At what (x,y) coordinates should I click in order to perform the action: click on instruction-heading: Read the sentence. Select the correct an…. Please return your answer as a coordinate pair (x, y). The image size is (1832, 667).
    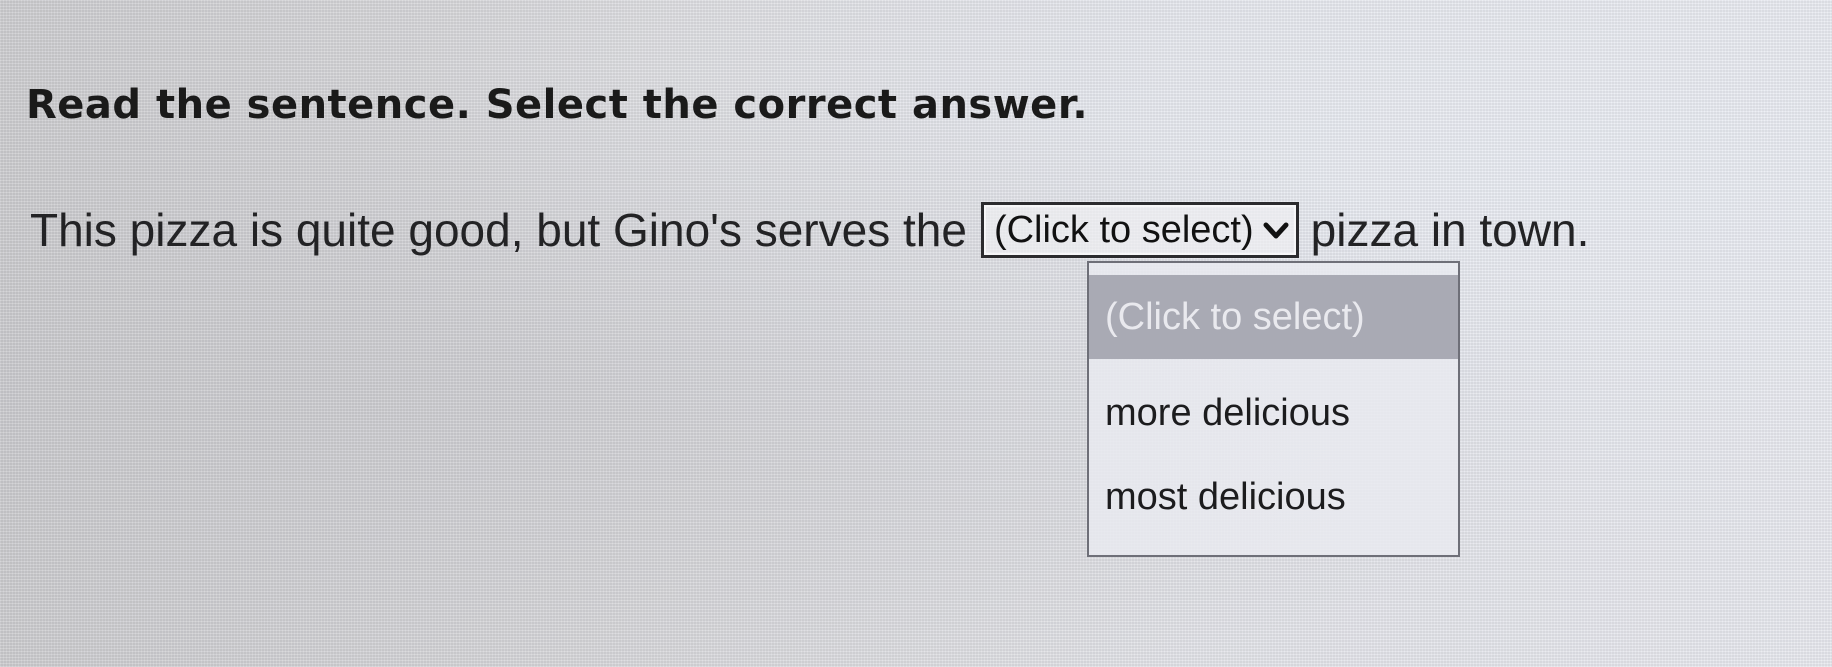
    Looking at the image, I should click on (557, 105).